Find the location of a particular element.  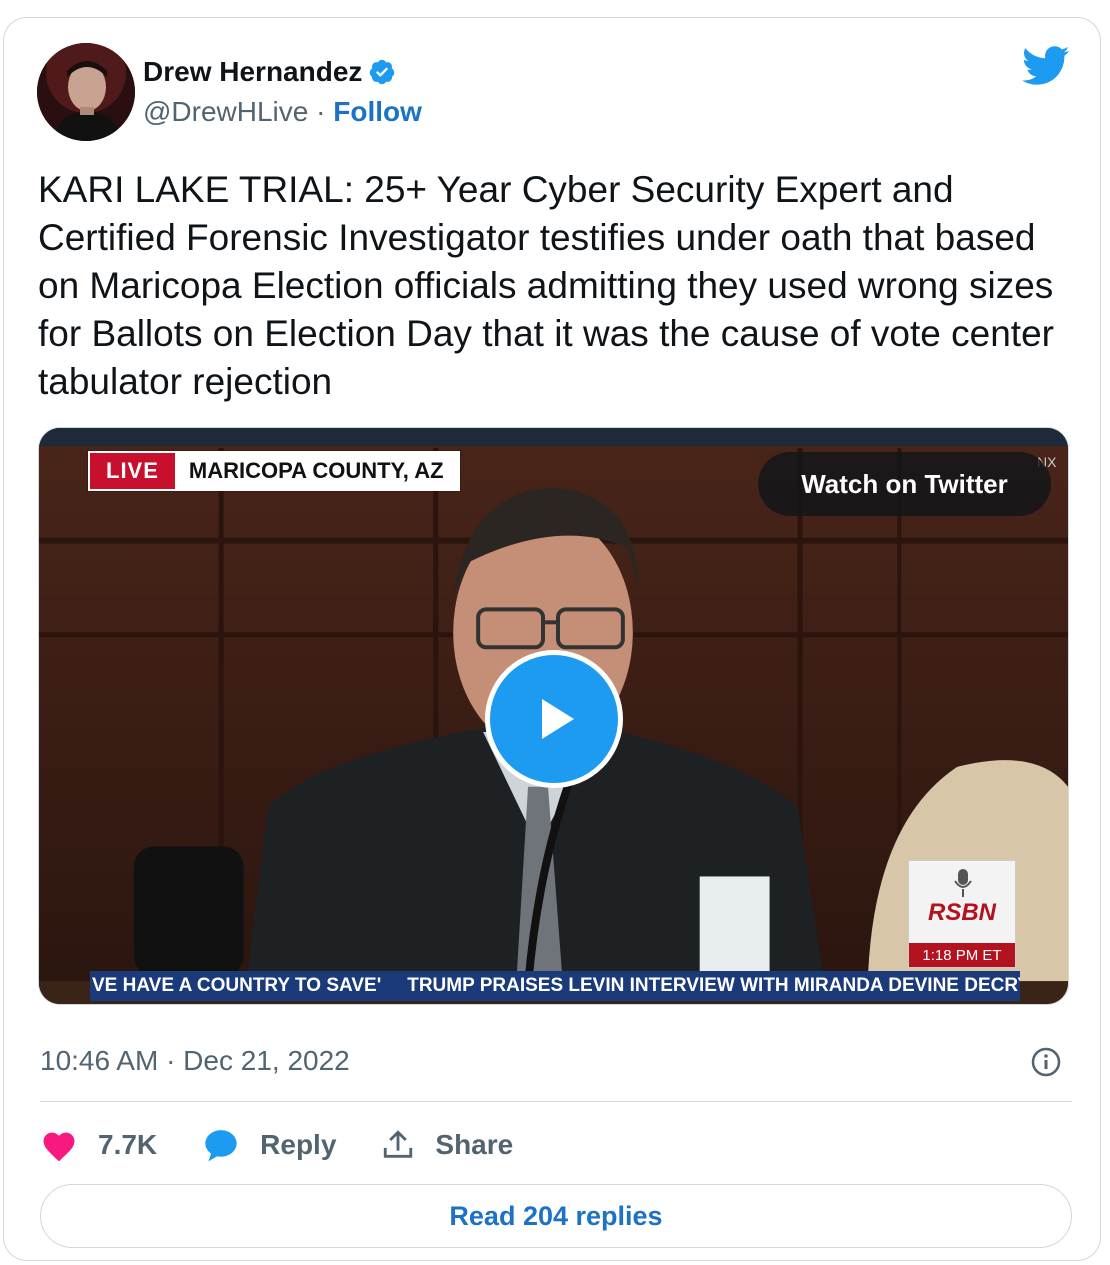

reply-label: Reply is located at coordinates (298, 1144).